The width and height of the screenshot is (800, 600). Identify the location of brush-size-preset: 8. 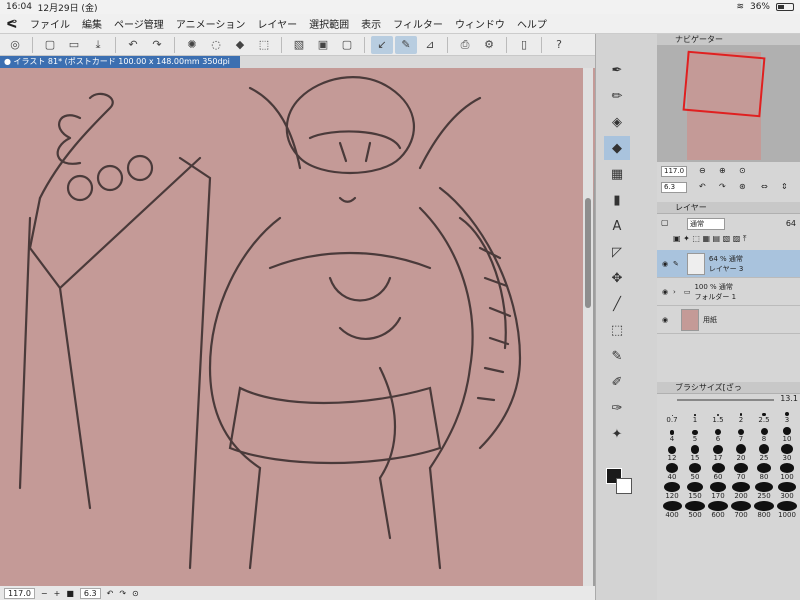
(764, 434).